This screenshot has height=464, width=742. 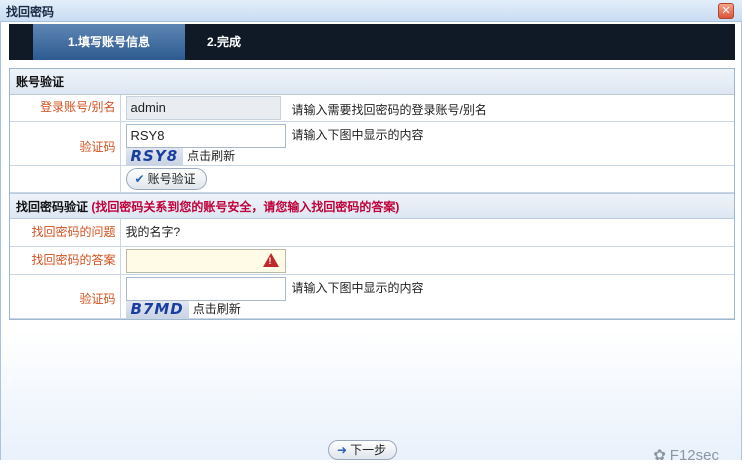 I want to click on answer-input, so click(x=205, y=261).